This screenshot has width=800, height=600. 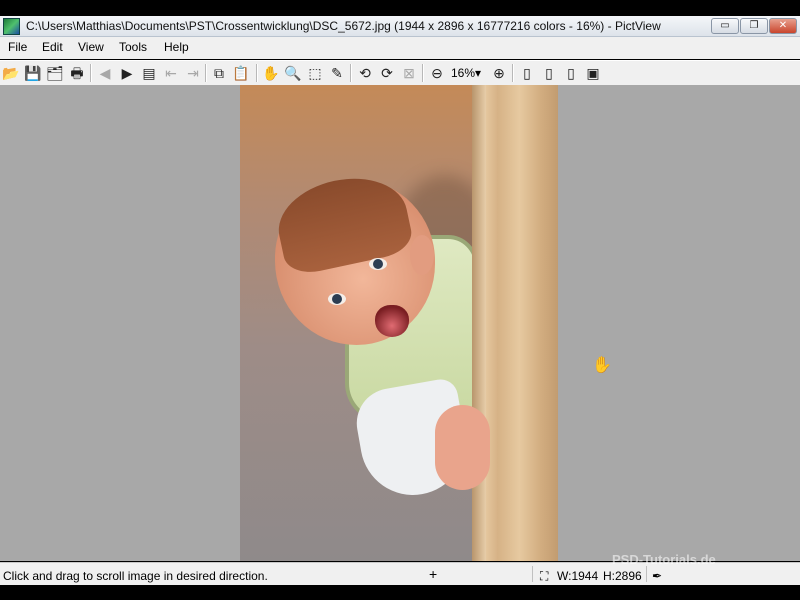 What do you see at coordinates (664, 559) in the screenshot?
I see `watermark: PSD-Tutorials.de` at bounding box center [664, 559].